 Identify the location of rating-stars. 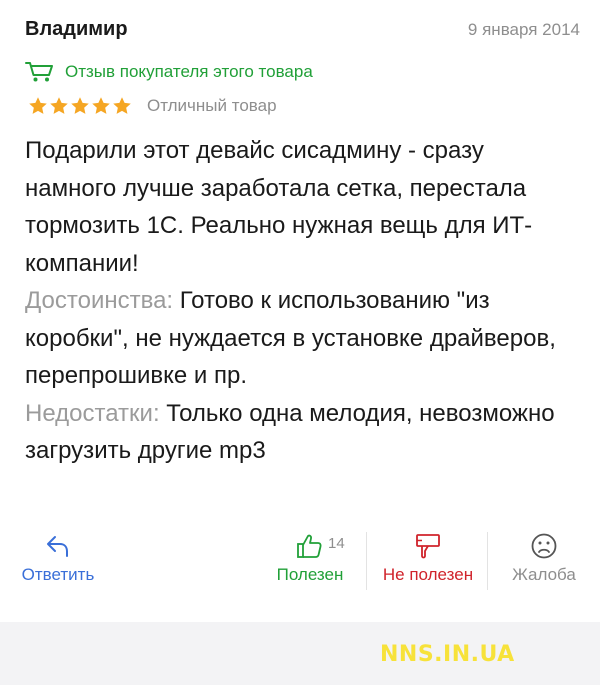
(80, 106).